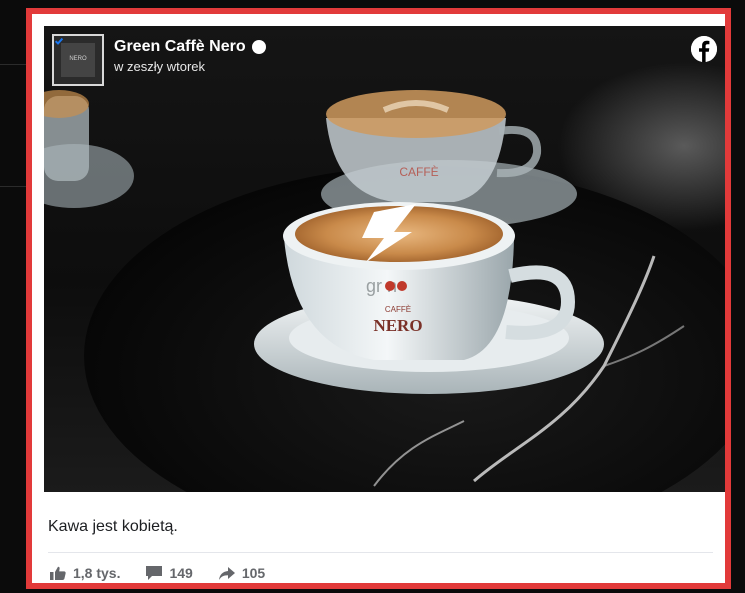 This screenshot has height=593, width=745. What do you see at coordinates (380, 552) in the screenshot?
I see `caption-divider` at bounding box center [380, 552].